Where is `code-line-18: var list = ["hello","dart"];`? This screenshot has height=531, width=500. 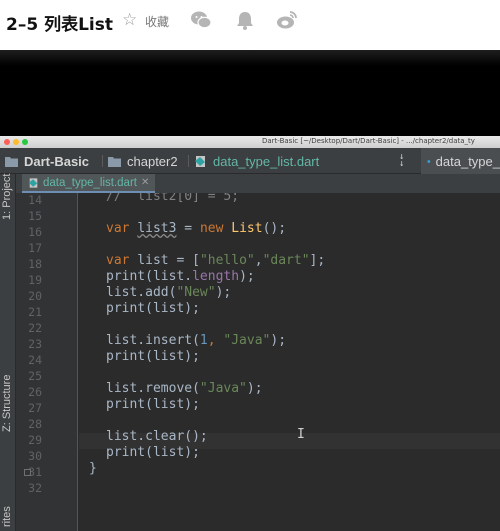 code-line-18: var list = ["hello","dart"]; is located at coordinates (216, 260).